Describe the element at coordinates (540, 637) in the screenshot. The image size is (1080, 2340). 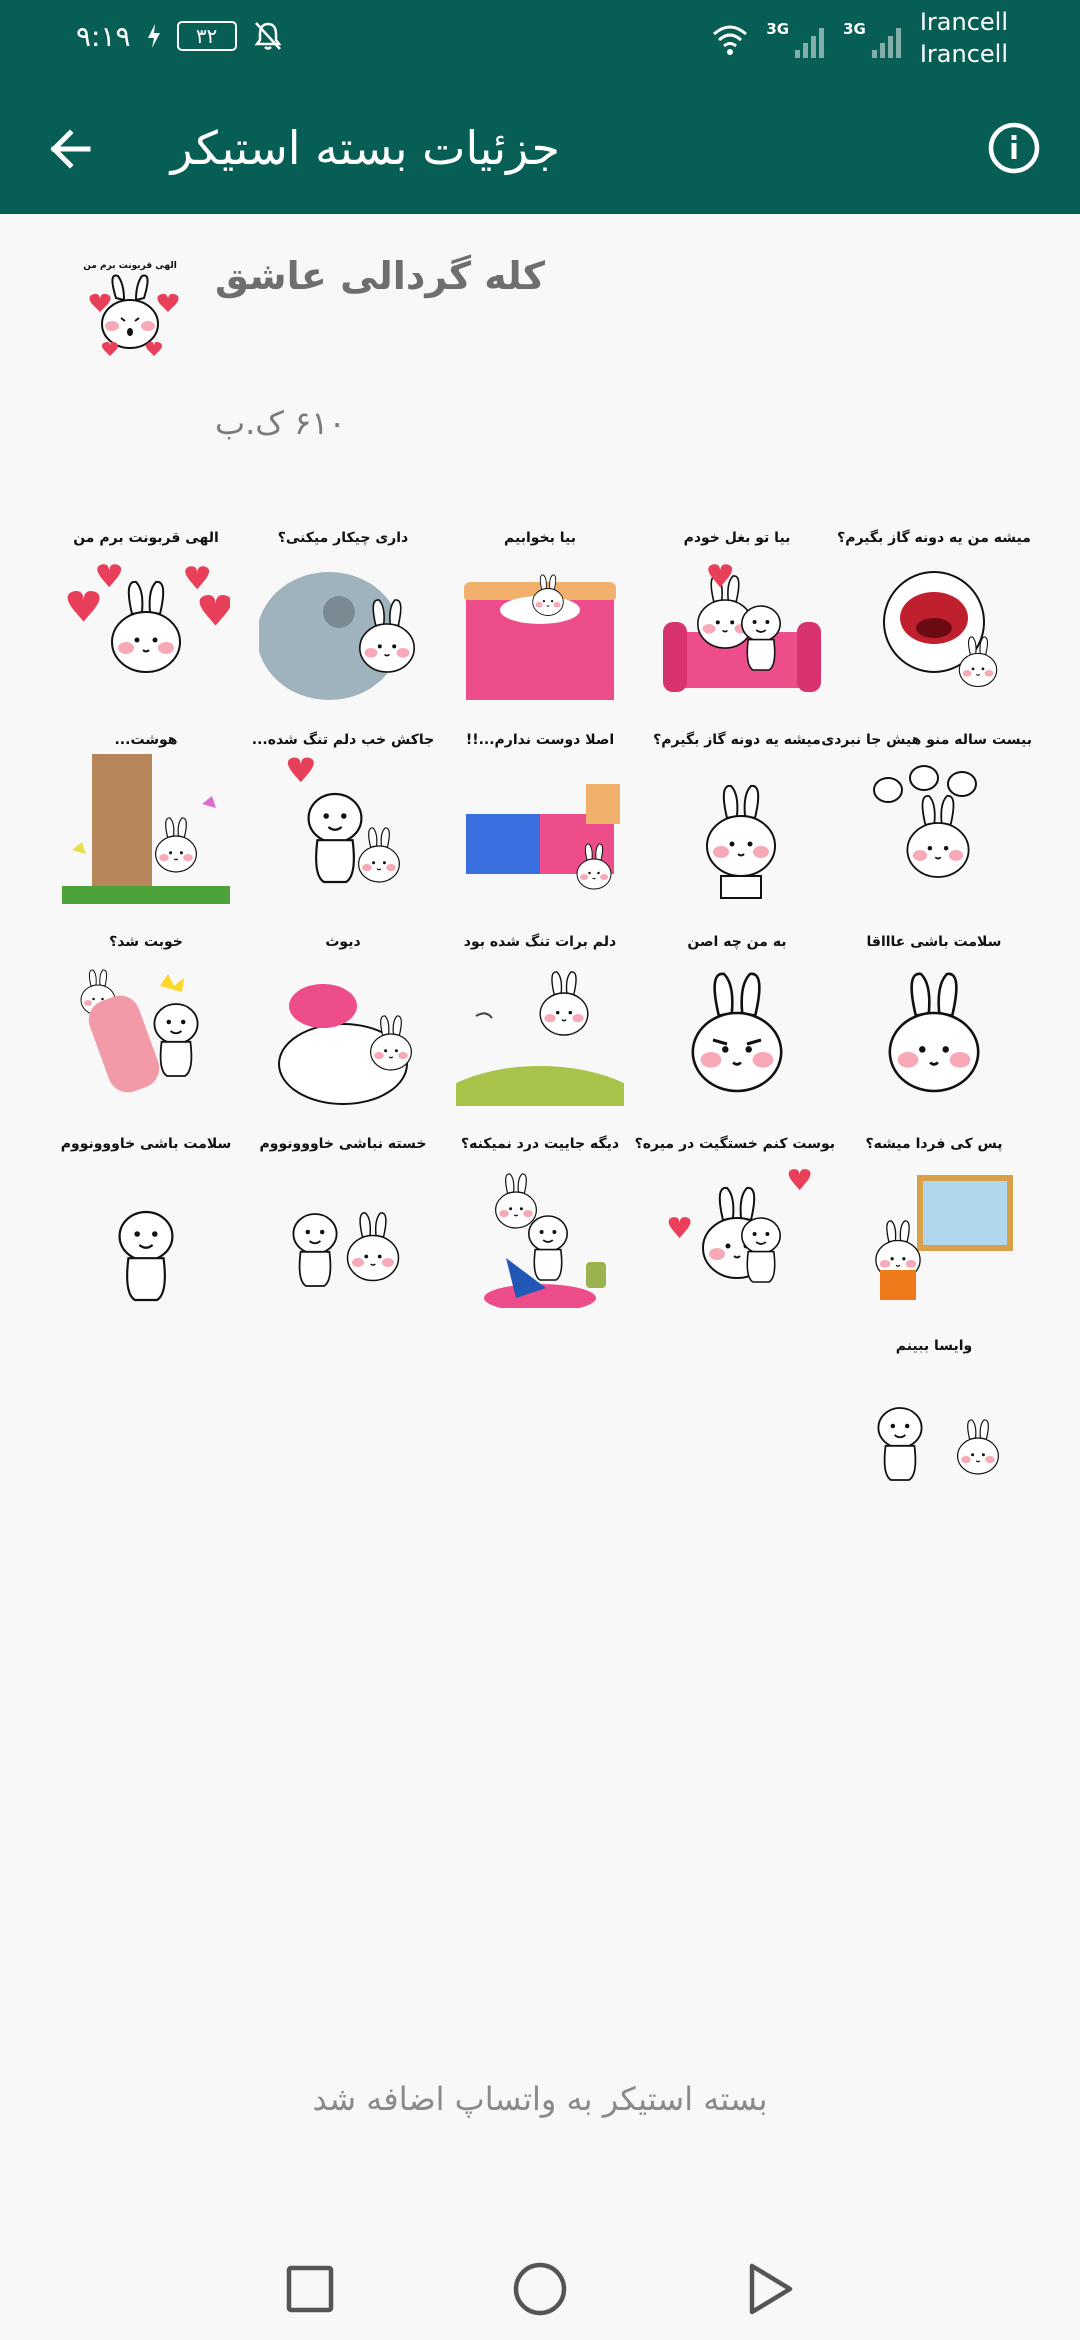
I see `sticker-image-bed` at that location.